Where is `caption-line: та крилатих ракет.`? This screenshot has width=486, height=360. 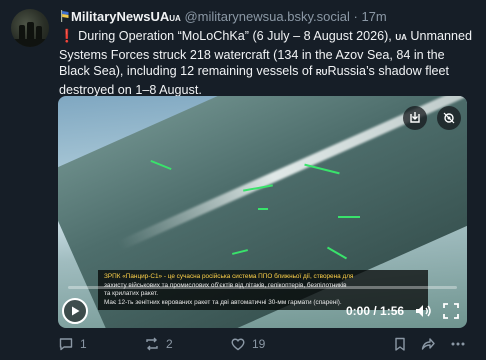
caption-line: та крилатих ракет. is located at coordinates (131, 294).